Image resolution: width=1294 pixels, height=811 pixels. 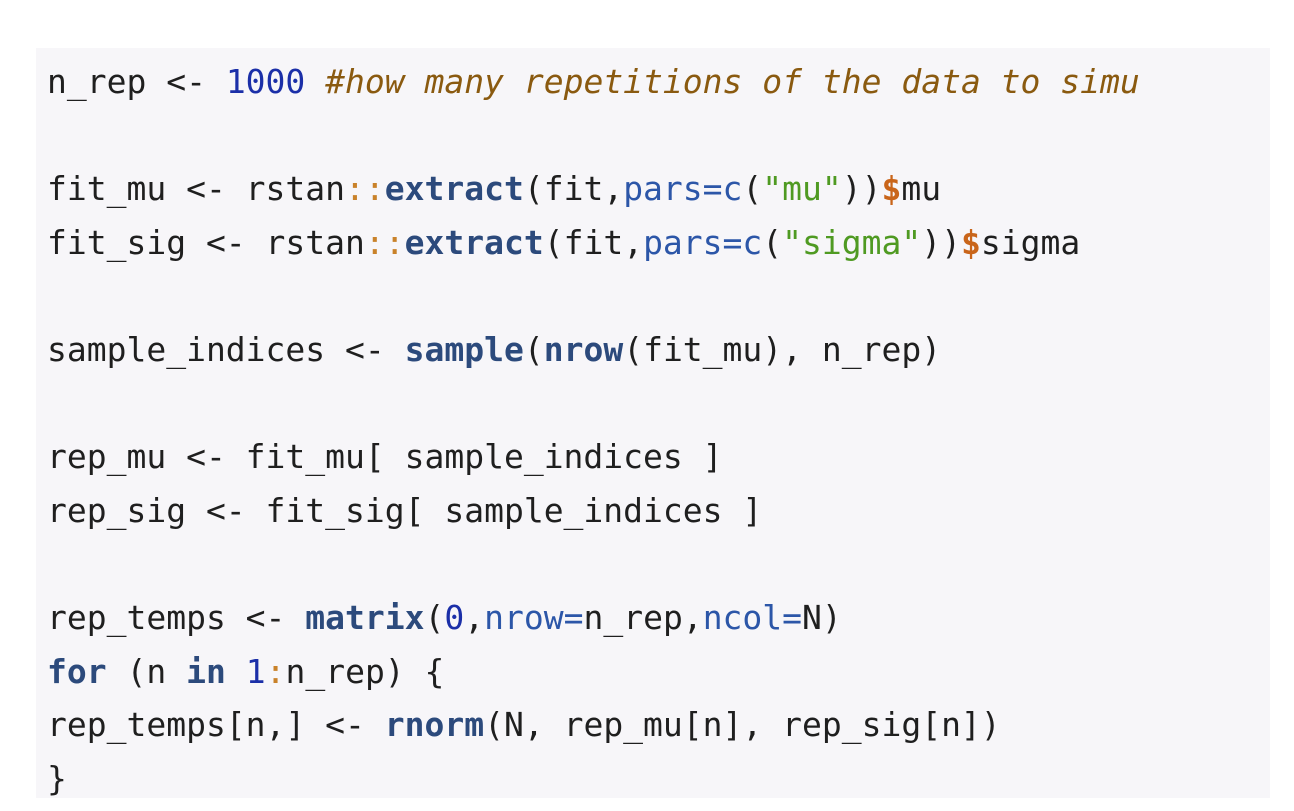 I want to click on code-token-arg: nrow=, so click(x=534, y=617).